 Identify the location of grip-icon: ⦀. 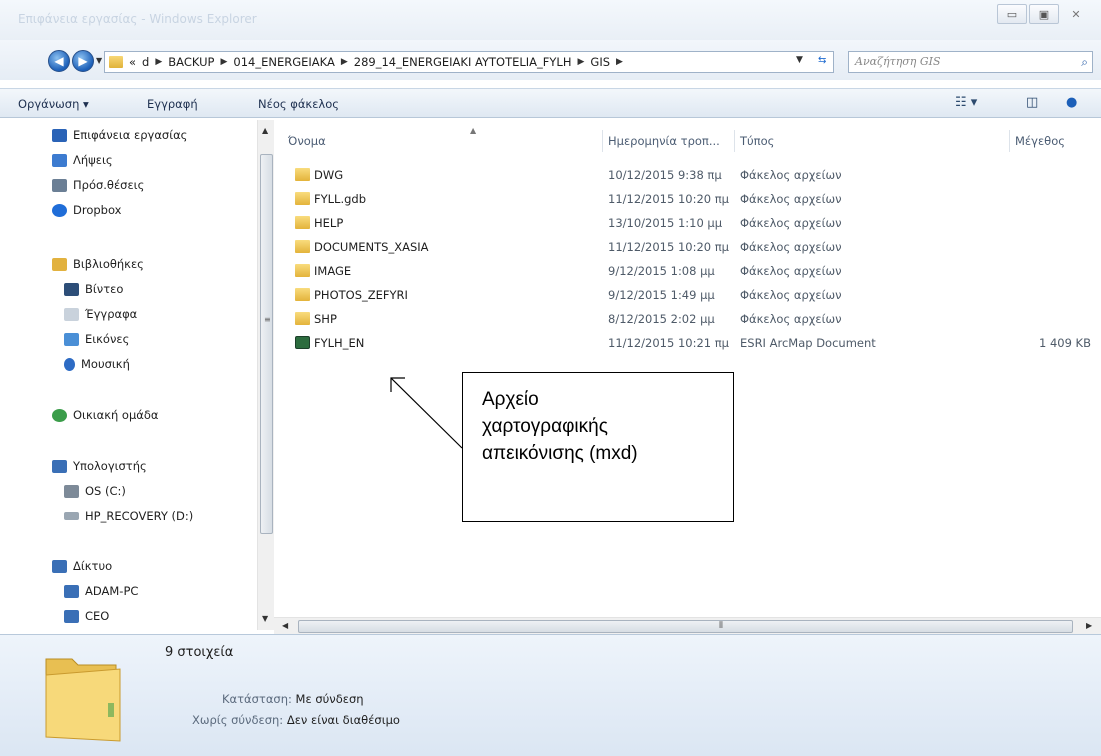
(721, 626).